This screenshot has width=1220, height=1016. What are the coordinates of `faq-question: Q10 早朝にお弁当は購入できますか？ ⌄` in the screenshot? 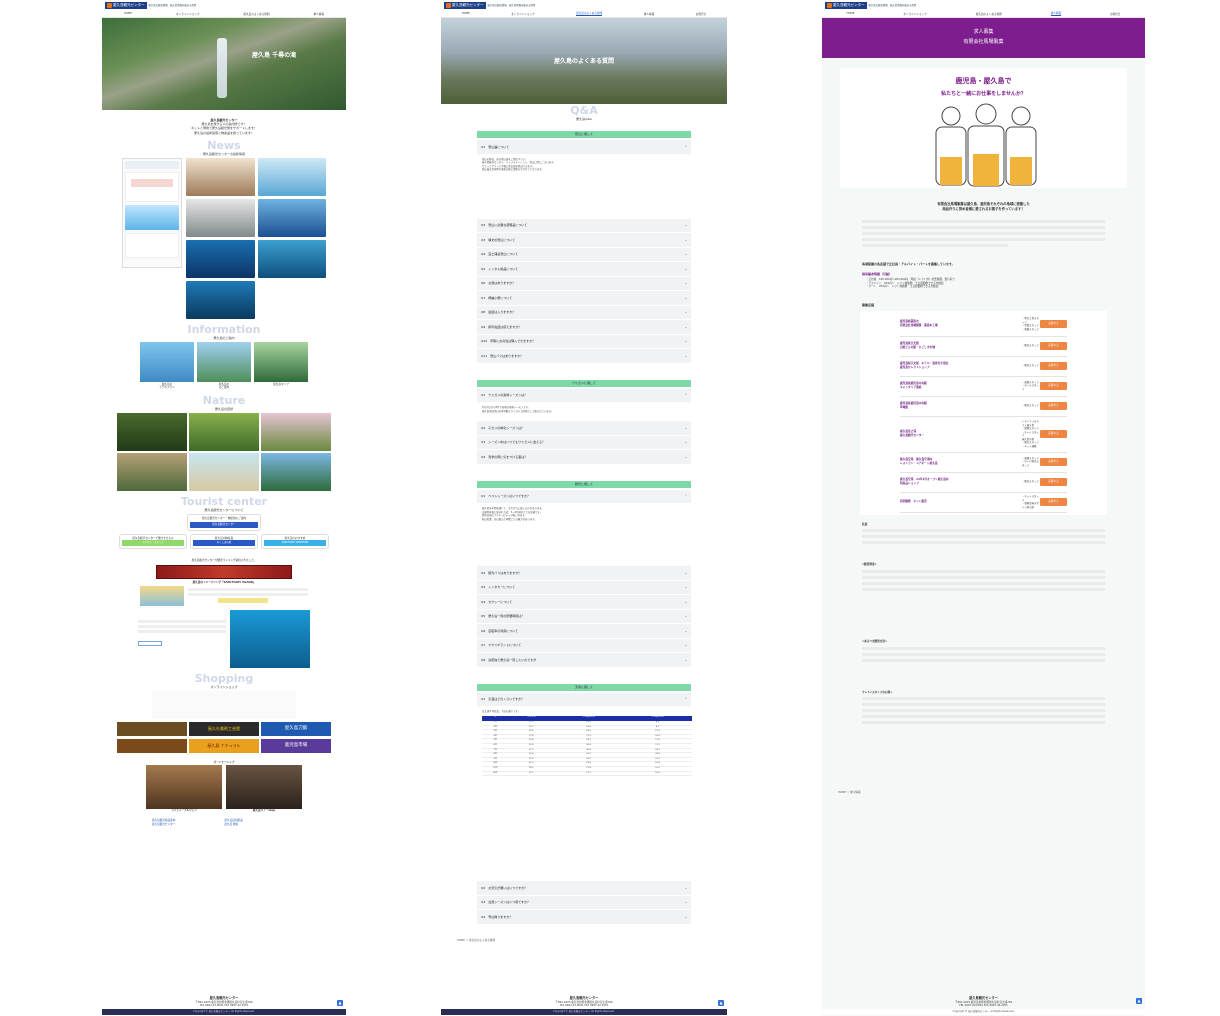 It's located at (584, 341).